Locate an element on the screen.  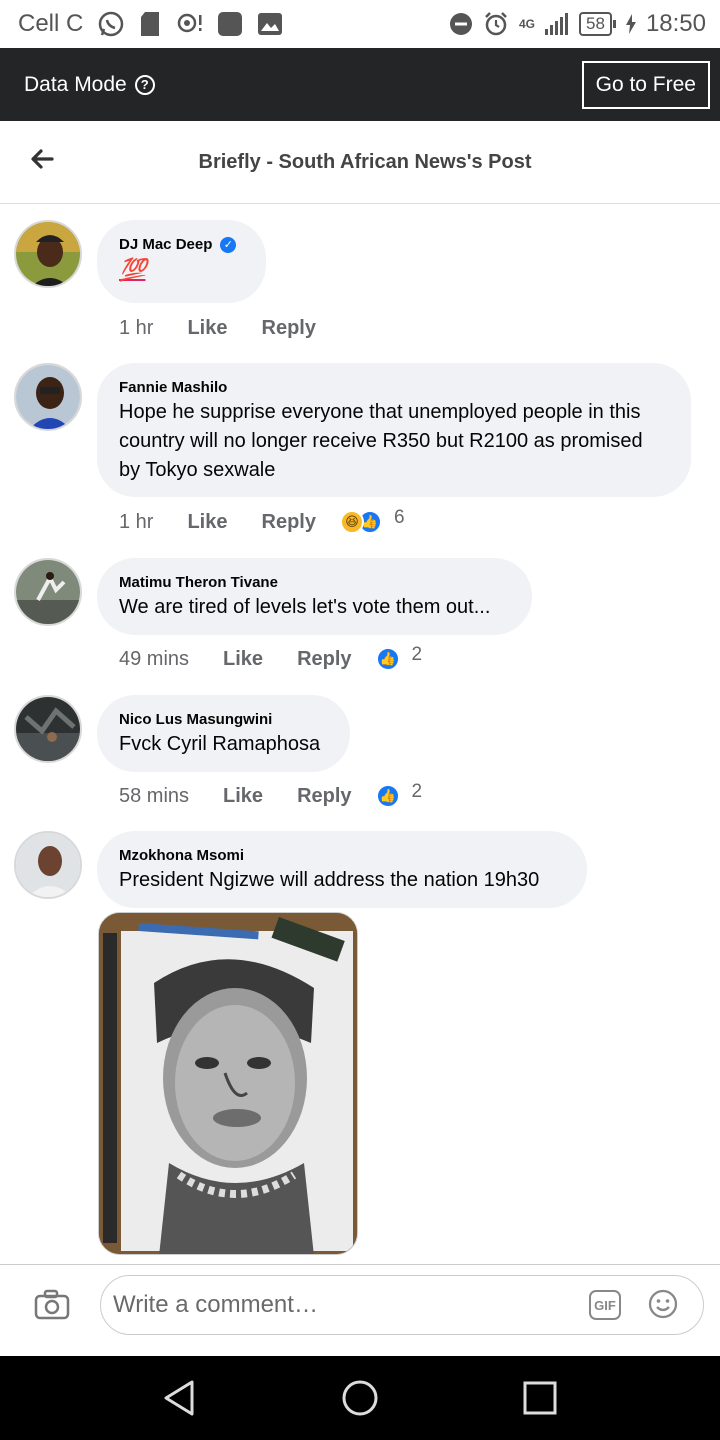
comment-composer: Write a comment… GIF is located at coordinates (360, 1310).